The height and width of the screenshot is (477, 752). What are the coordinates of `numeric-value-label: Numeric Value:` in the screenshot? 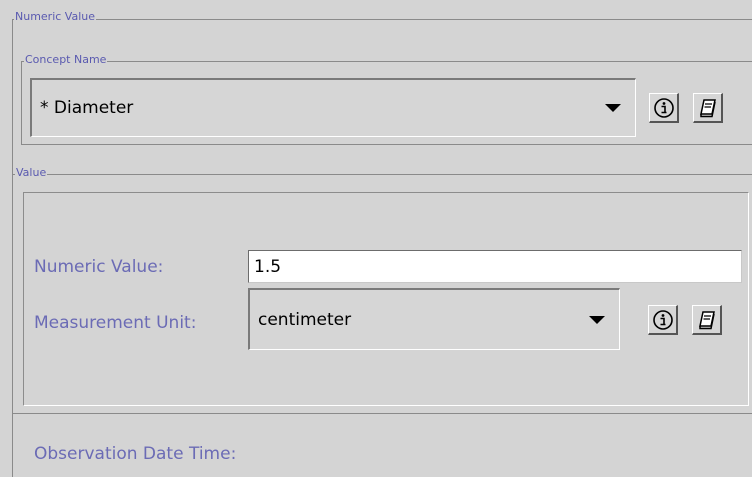 It's located at (99, 267).